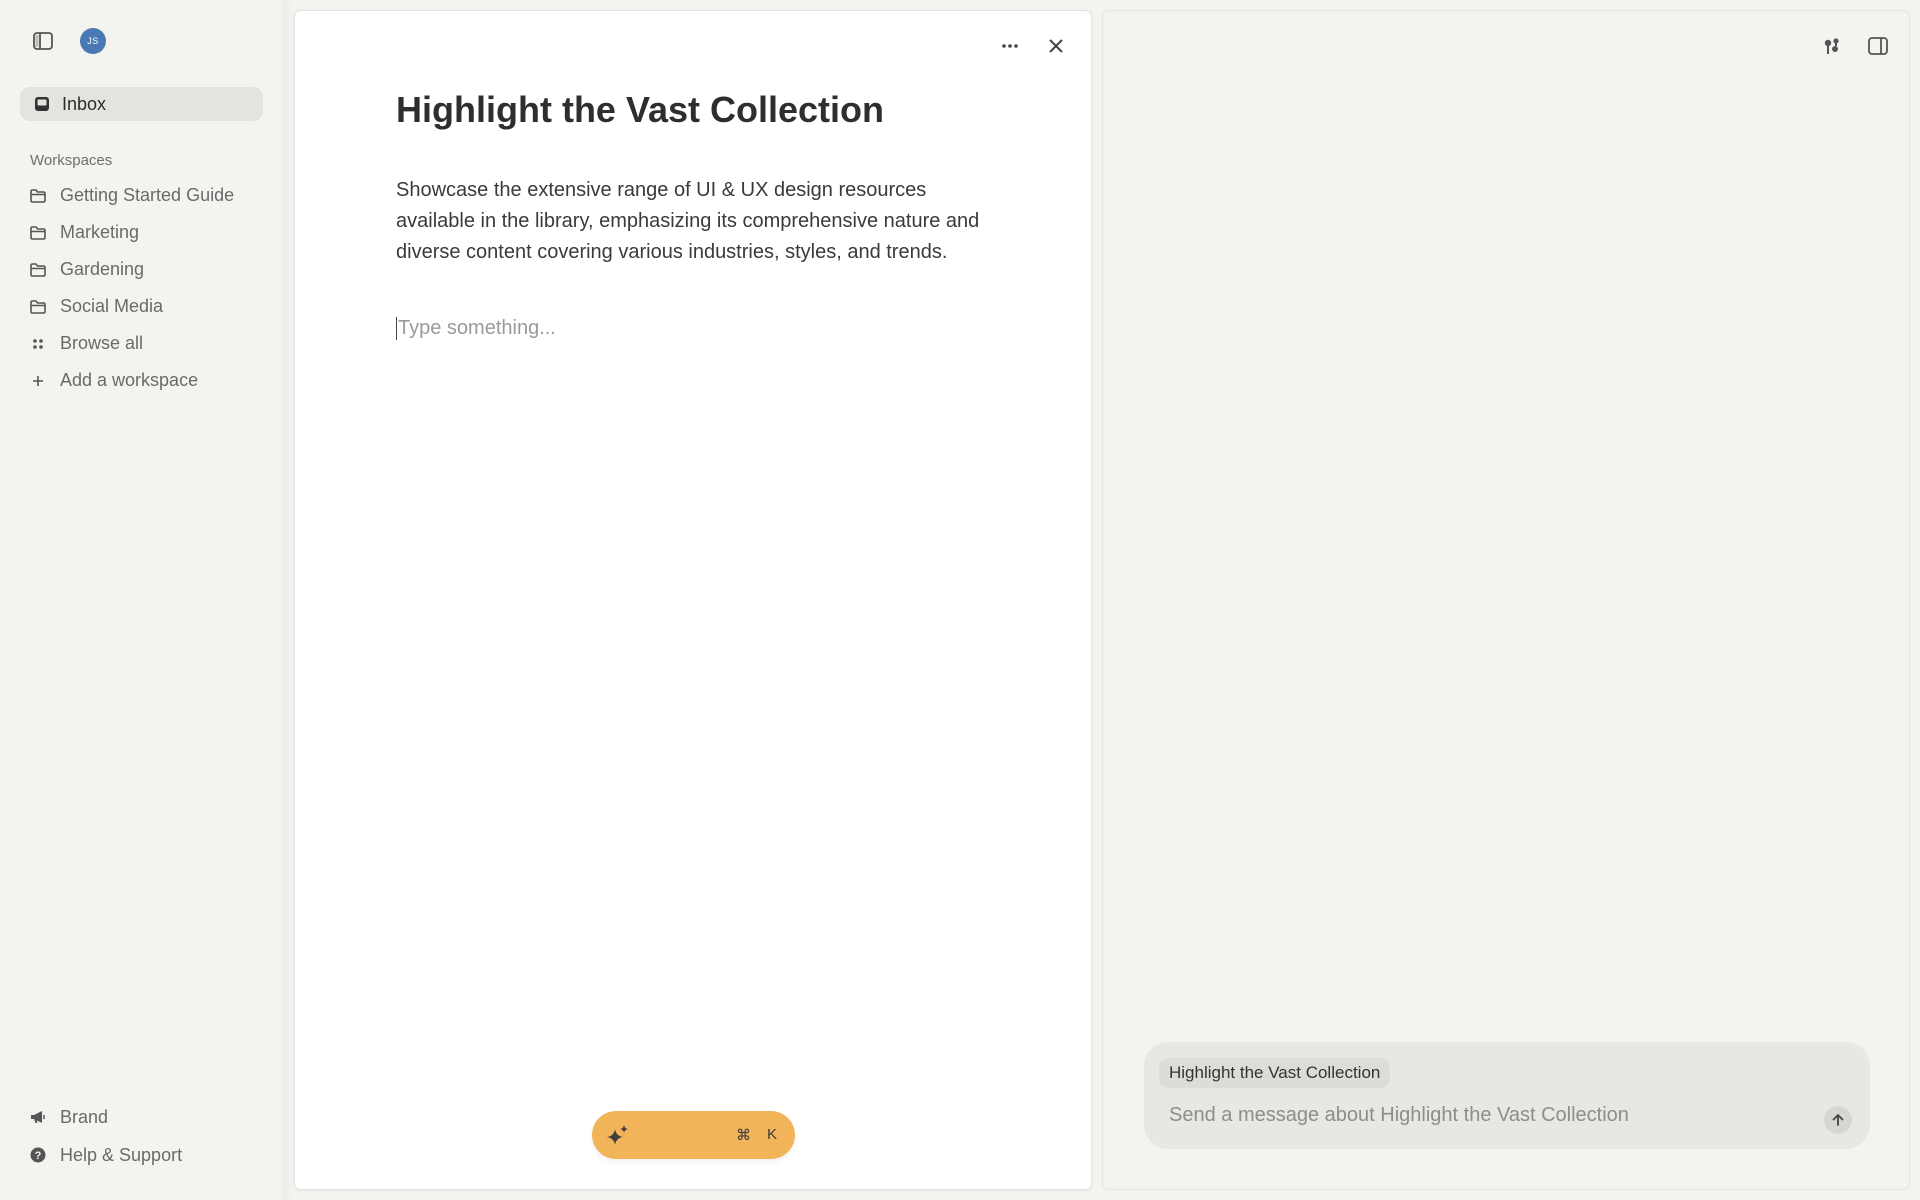 The width and height of the screenshot is (1920, 1200). What do you see at coordinates (102, 343) in the screenshot?
I see `sidebar-item-label: Browse all` at bounding box center [102, 343].